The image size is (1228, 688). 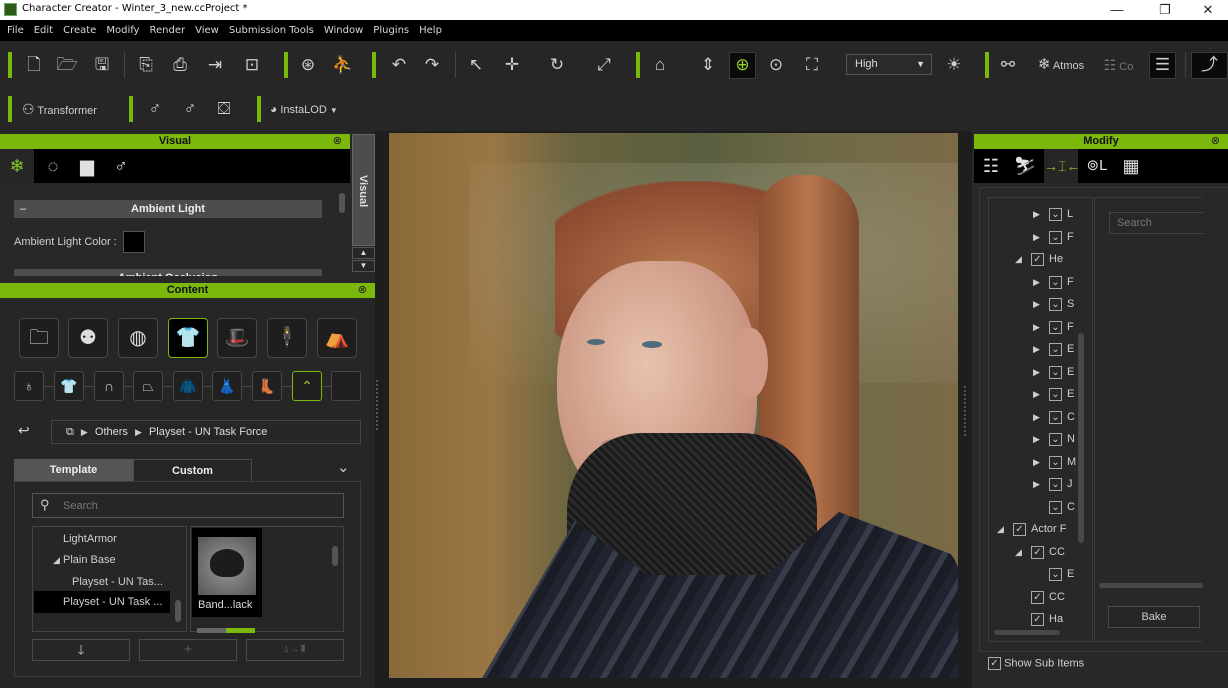 I want to click on lighting-tab-icon: ◌, so click(x=53, y=166).